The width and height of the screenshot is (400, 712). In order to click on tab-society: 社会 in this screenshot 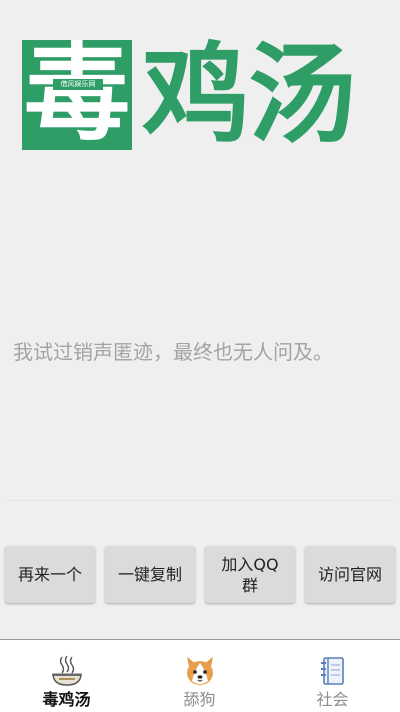, I will do `click(332, 676)`.